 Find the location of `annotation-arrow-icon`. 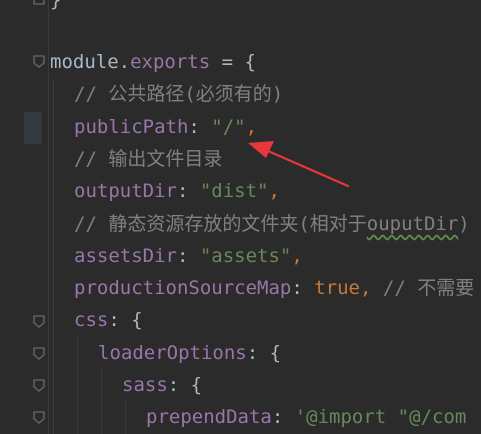

annotation-arrow-icon is located at coordinates (299, 164).